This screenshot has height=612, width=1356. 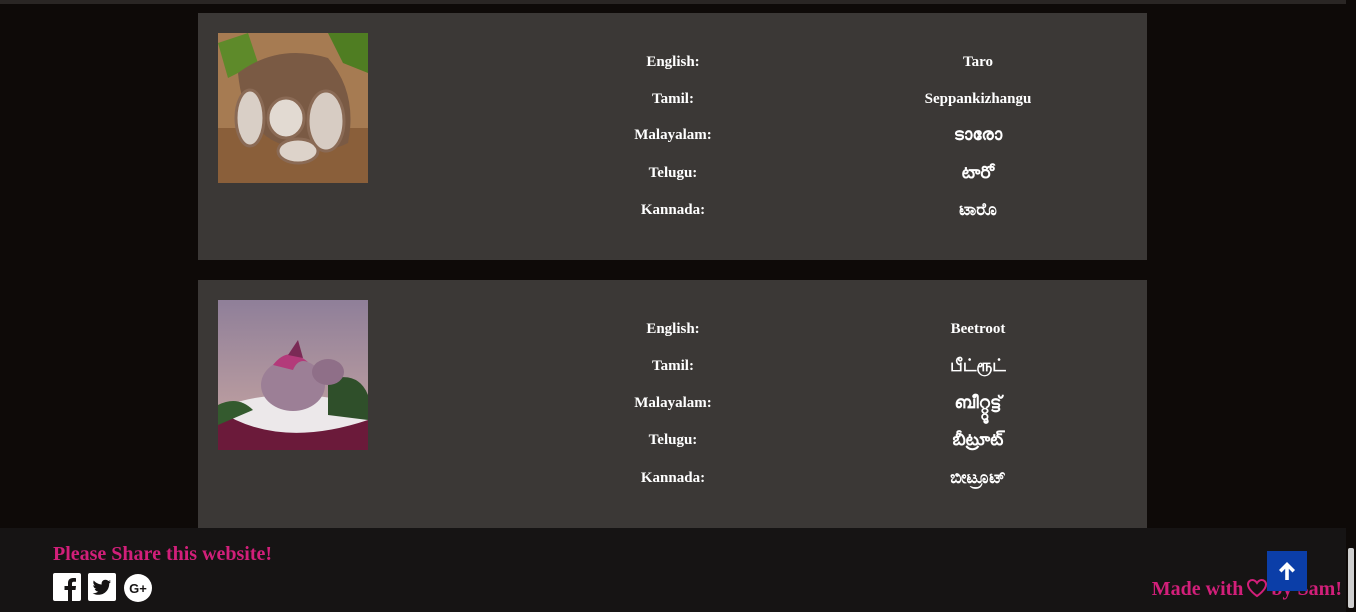 I want to click on made-with-credit: Made withby Sam!, so click(x=1247, y=591).